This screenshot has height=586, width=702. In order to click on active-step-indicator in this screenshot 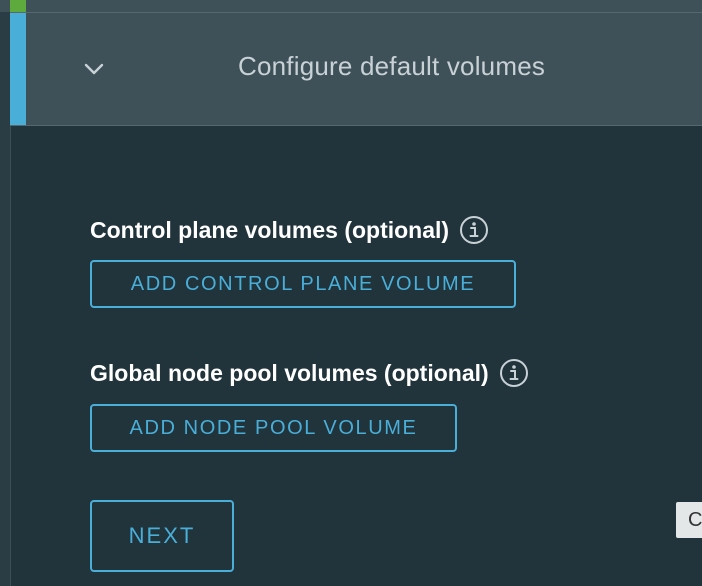, I will do `click(18, 69)`.